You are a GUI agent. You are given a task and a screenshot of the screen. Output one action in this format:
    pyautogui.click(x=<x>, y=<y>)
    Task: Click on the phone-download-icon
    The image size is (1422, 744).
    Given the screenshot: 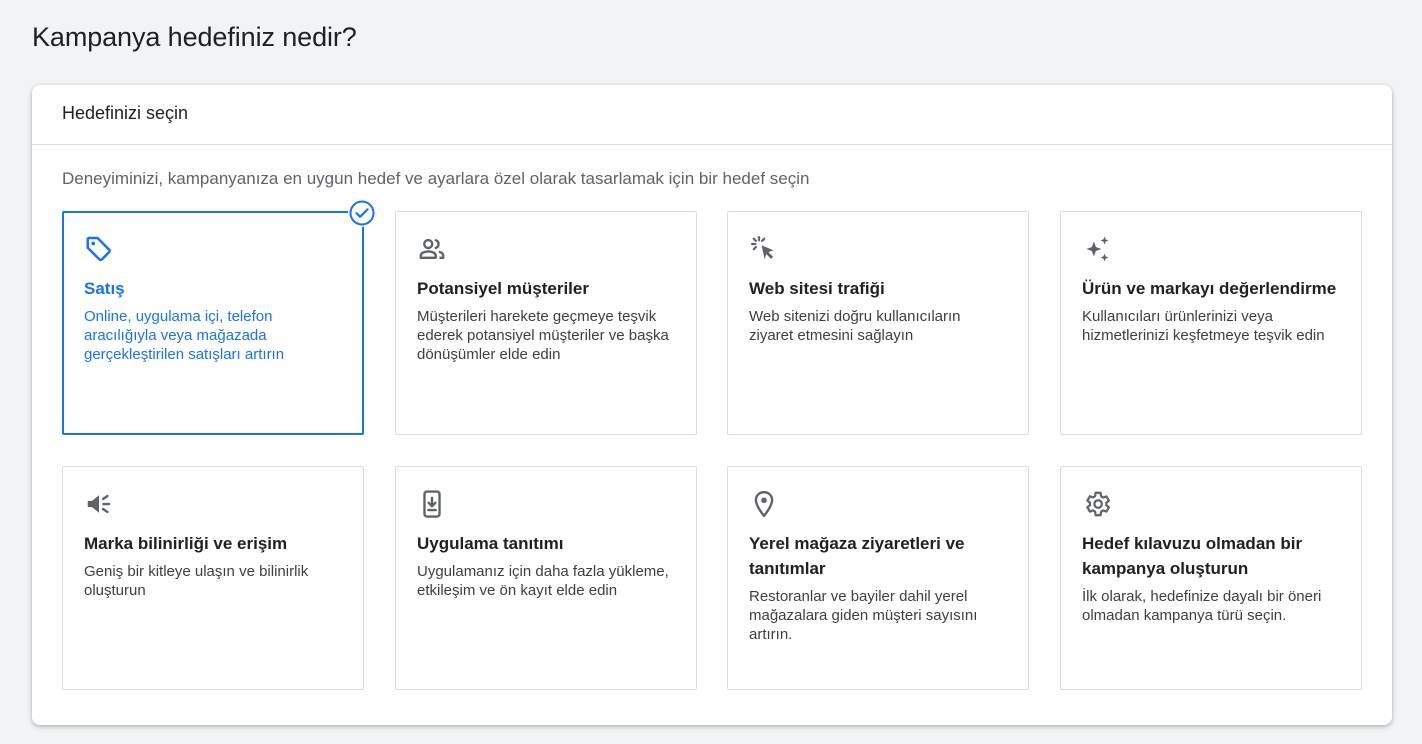 What is the action you would take?
    pyautogui.click(x=432, y=504)
    